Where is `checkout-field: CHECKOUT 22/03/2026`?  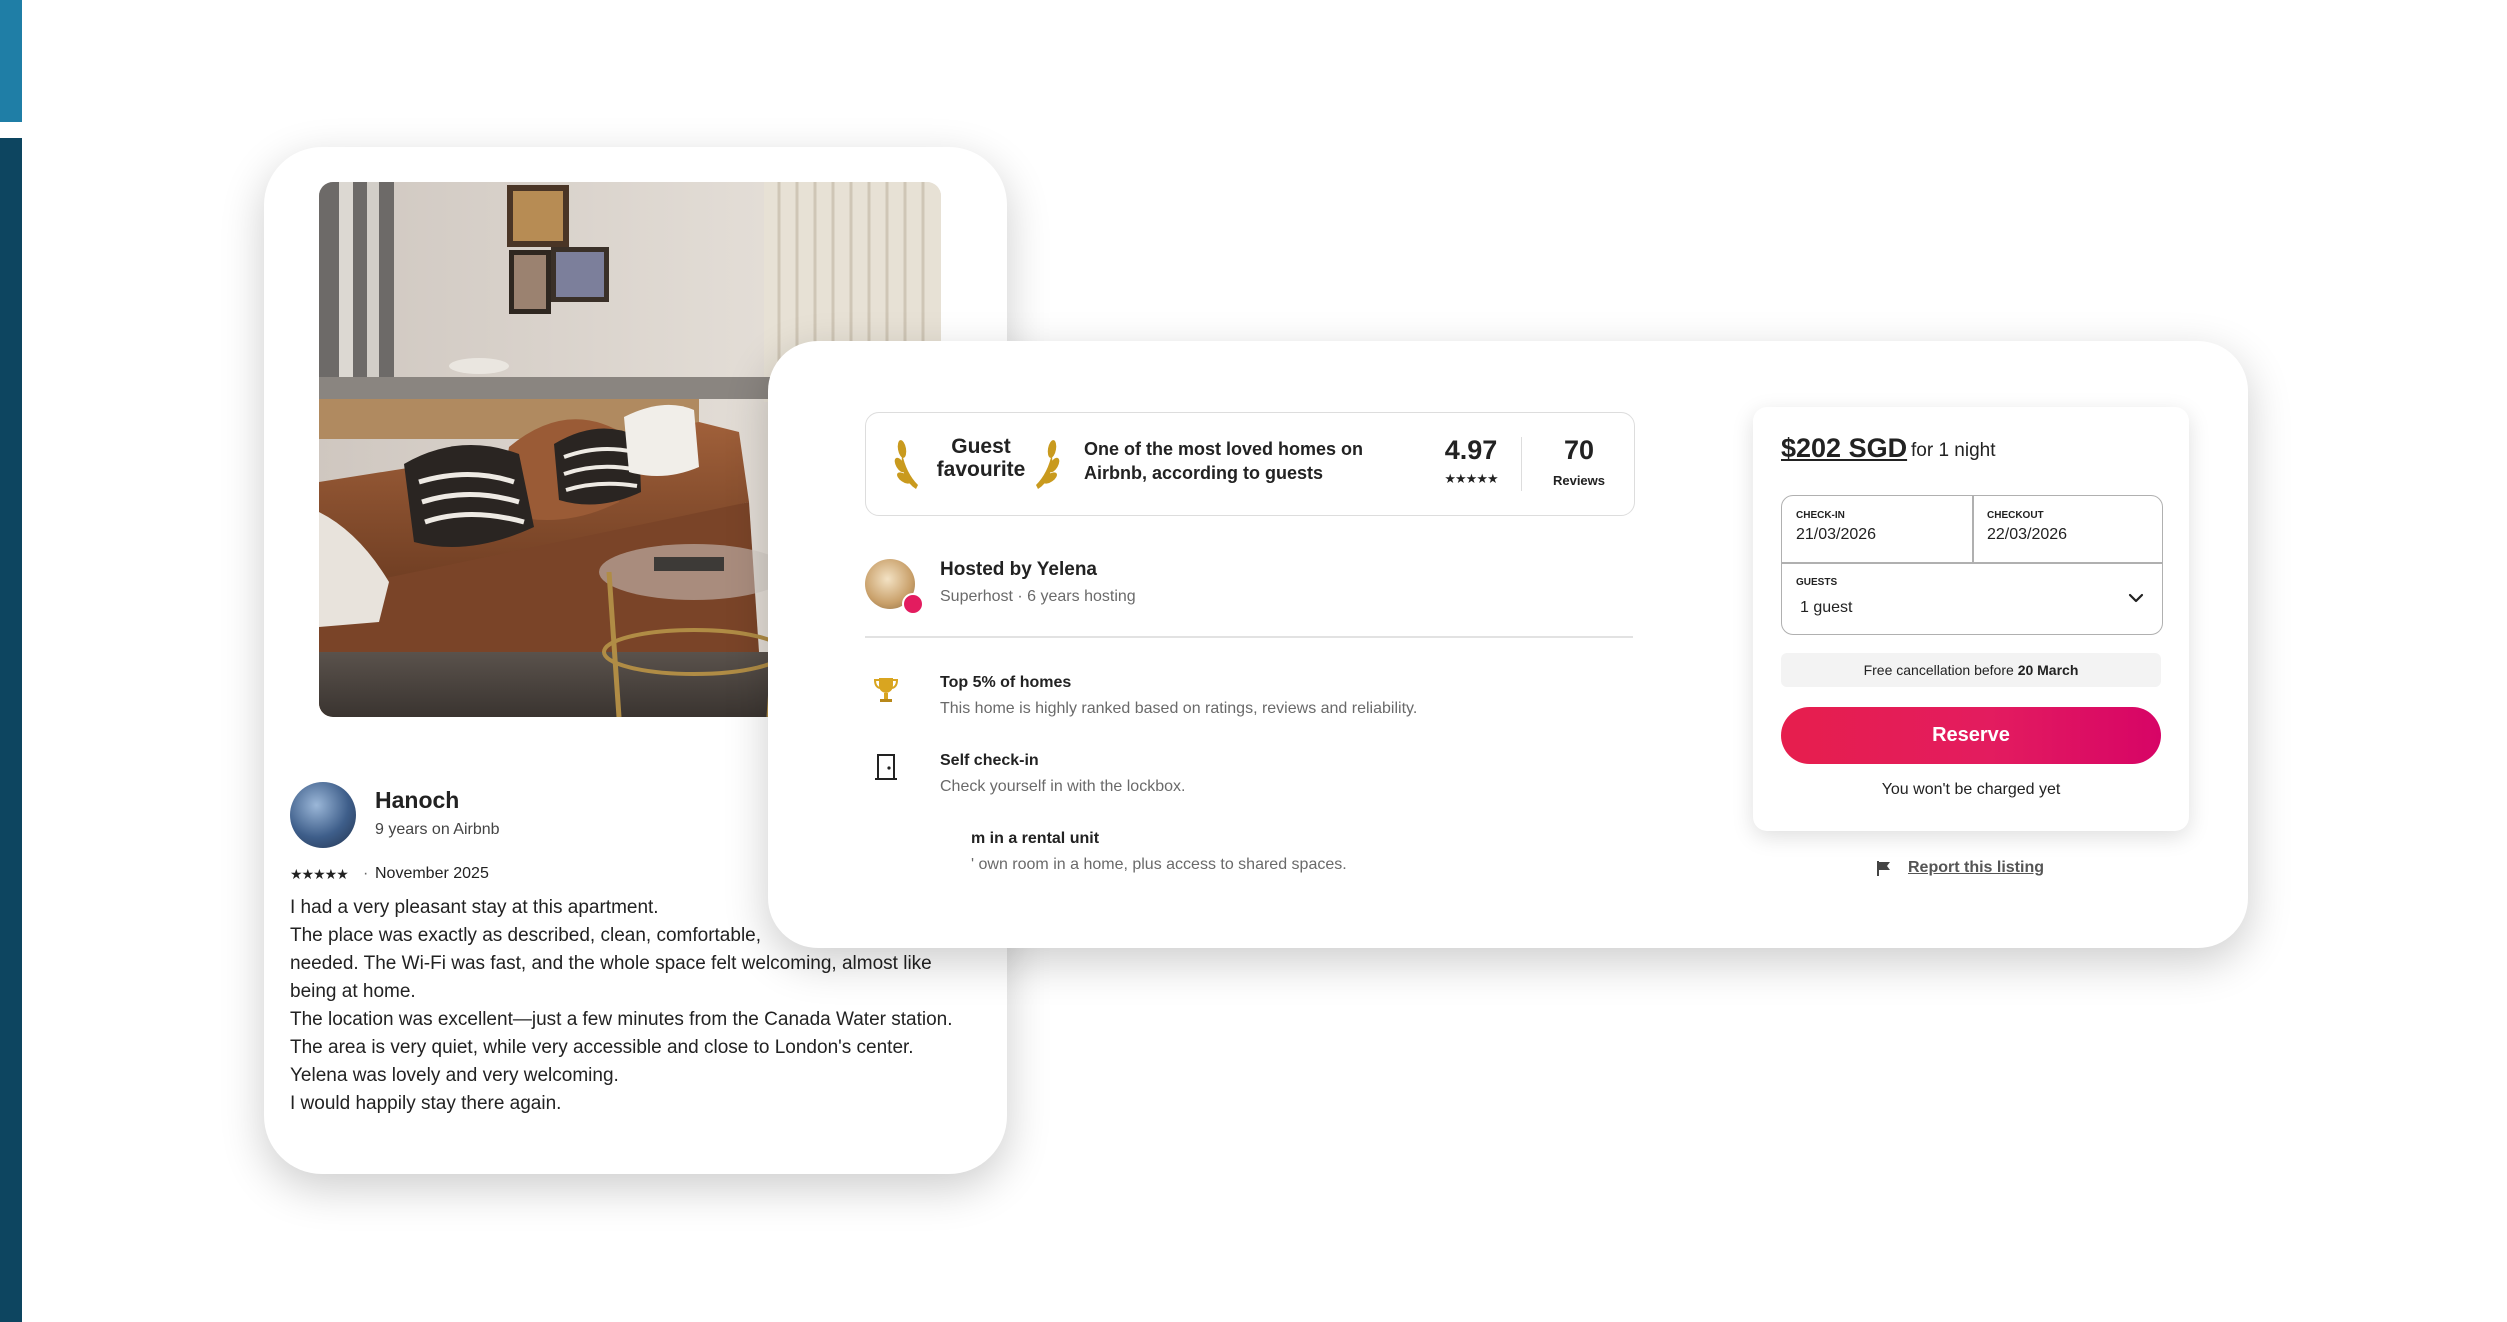 checkout-field: CHECKOUT 22/03/2026 is located at coordinates (2067, 529).